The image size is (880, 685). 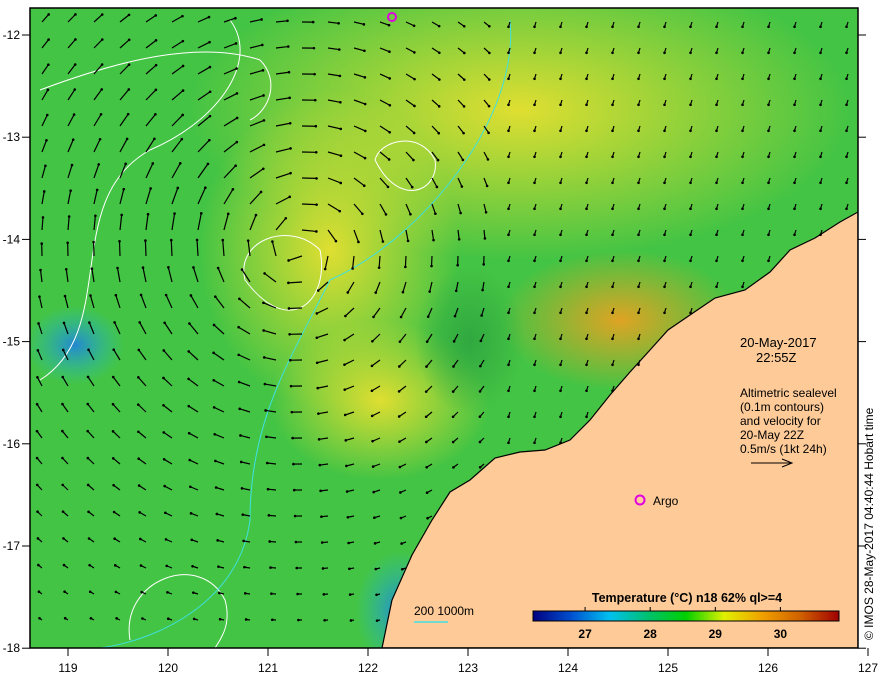 I want to click on cool-water-region, so click(x=75, y=345).